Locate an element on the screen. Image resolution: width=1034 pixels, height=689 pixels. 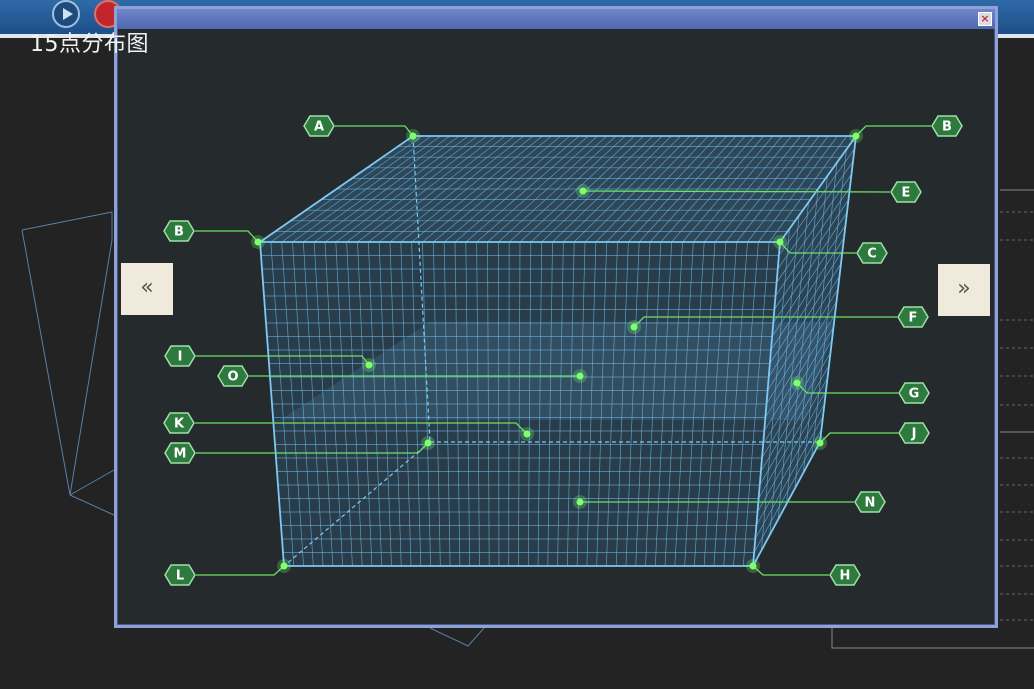
leader-line-b2 is located at coordinates (227, 236).